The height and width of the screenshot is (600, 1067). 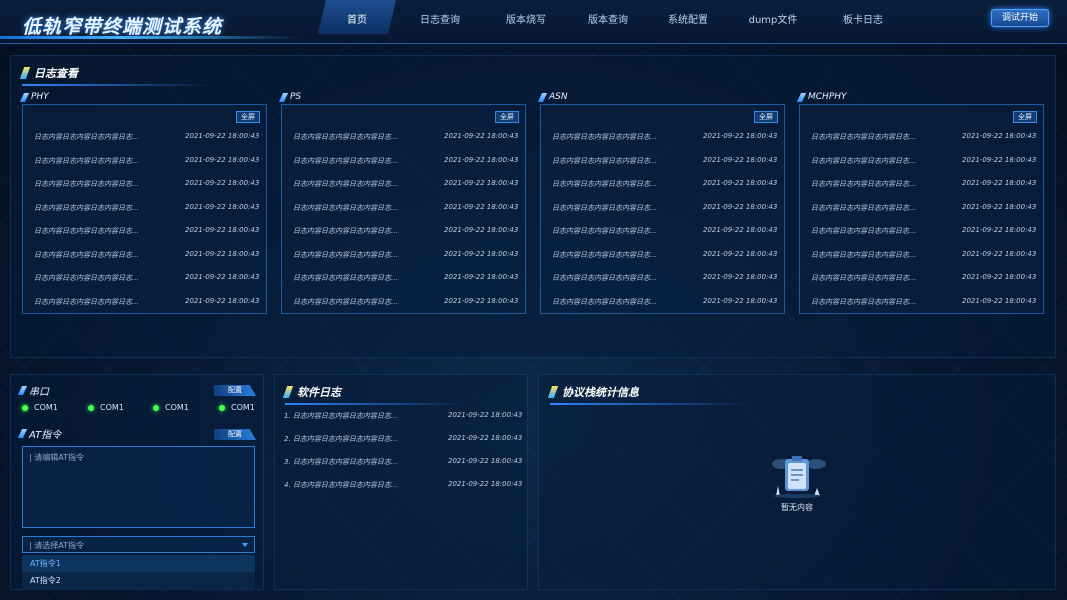 What do you see at coordinates (608, 17) in the screenshot?
I see `nav-version-query: 版本查询` at bounding box center [608, 17].